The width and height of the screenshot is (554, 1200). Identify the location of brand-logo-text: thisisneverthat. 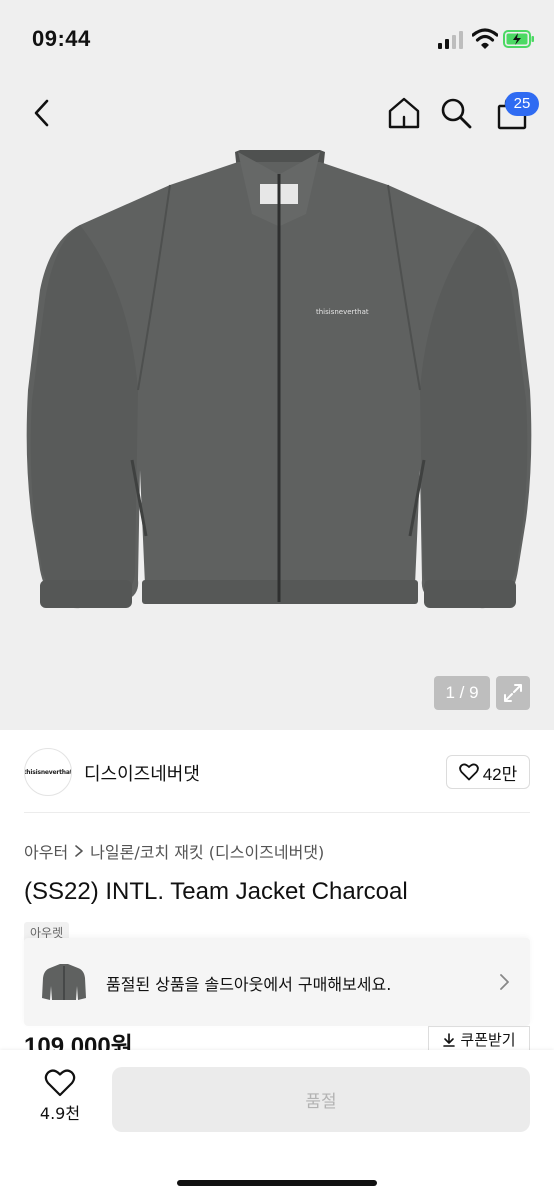
(48, 772).